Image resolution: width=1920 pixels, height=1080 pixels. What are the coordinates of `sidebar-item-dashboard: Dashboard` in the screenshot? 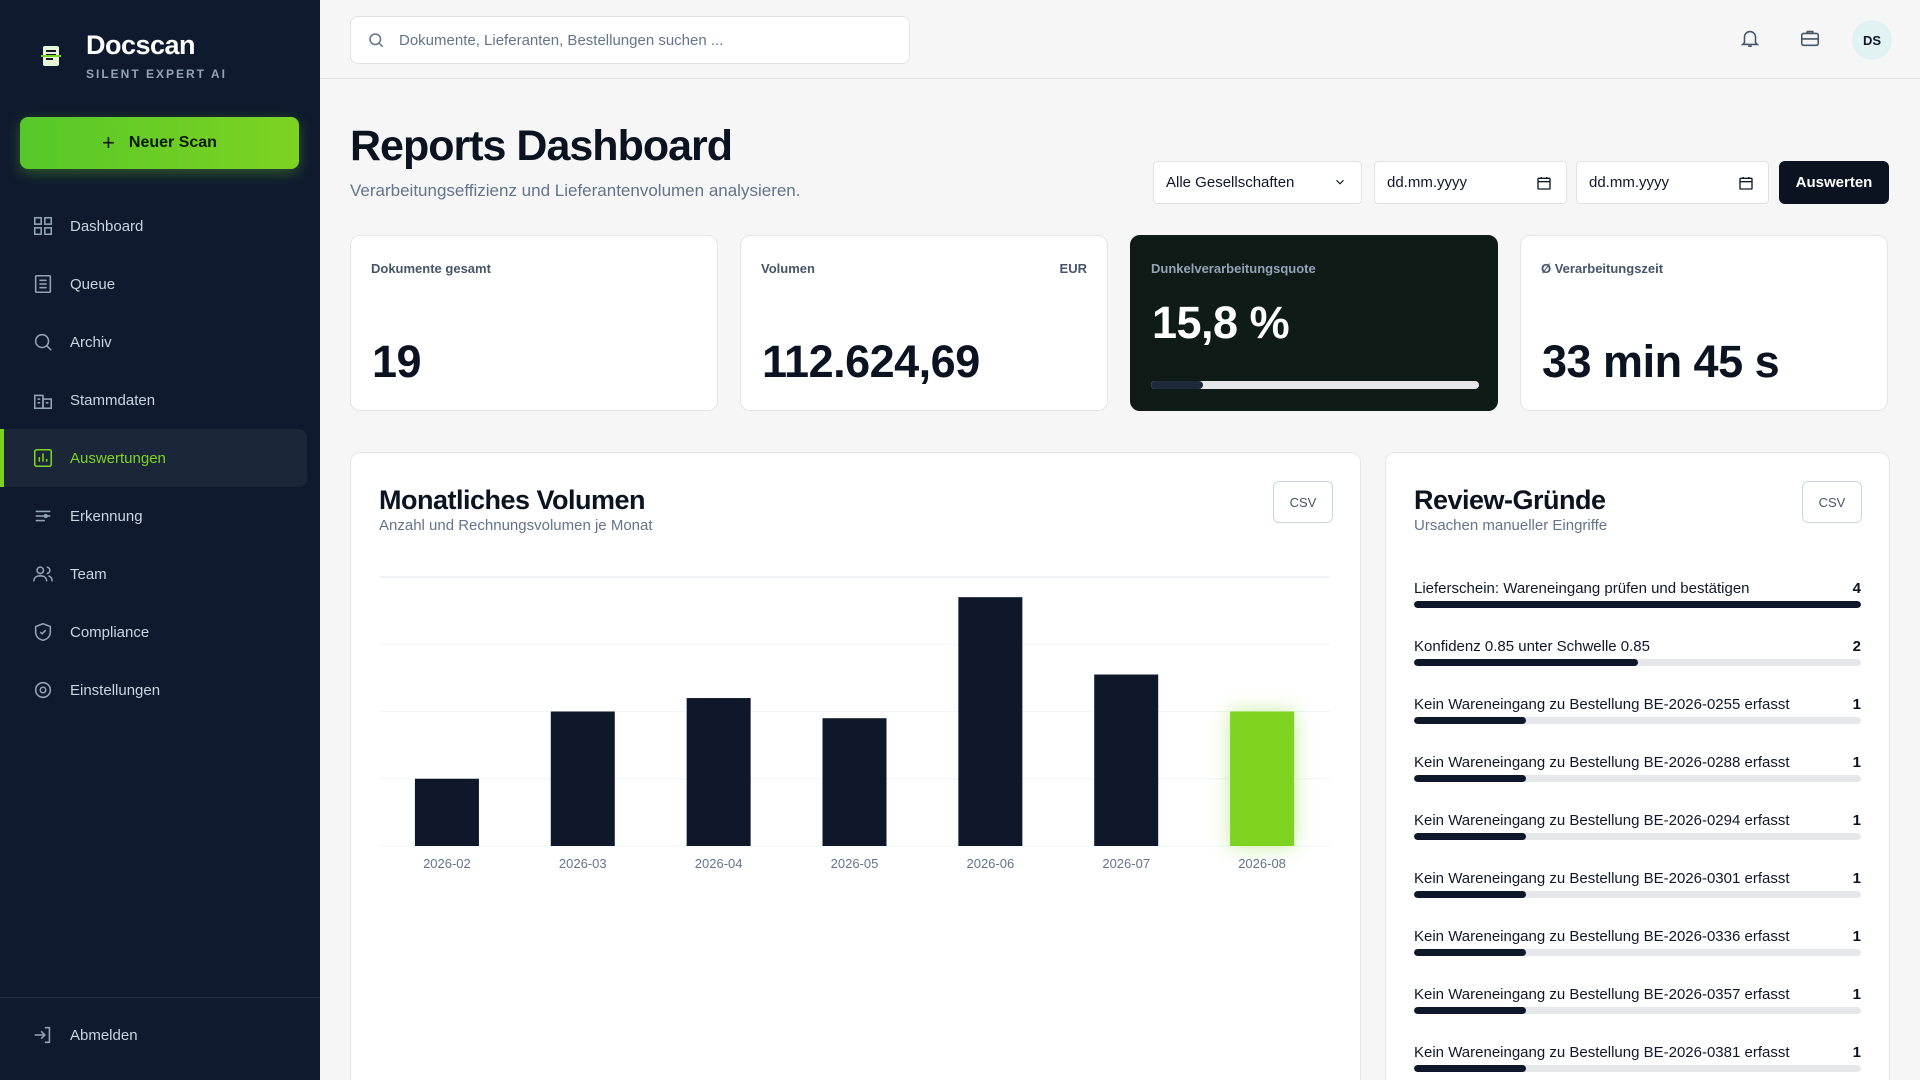 It's located at (160, 226).